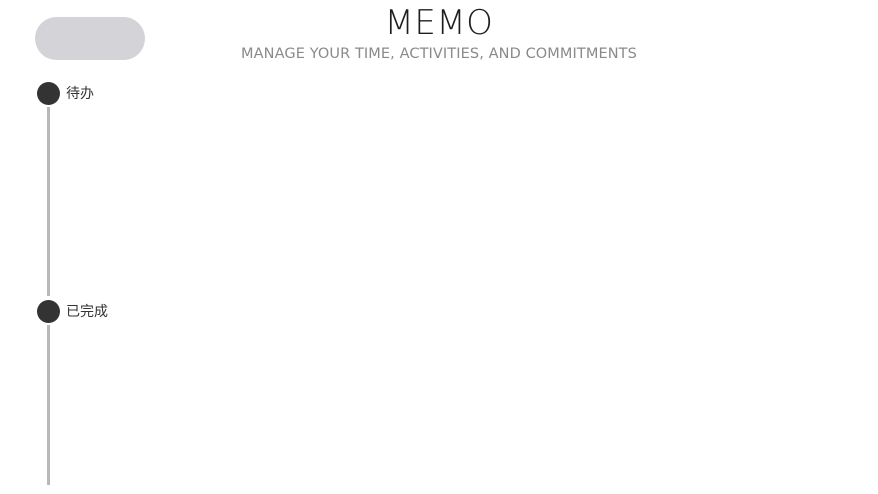 The width and height of the screenshot is (878, 494). What do you see at coordinates (439, 23) in the screenshot?
I see `page-title: MEMO` at bounding box center [439, 23].